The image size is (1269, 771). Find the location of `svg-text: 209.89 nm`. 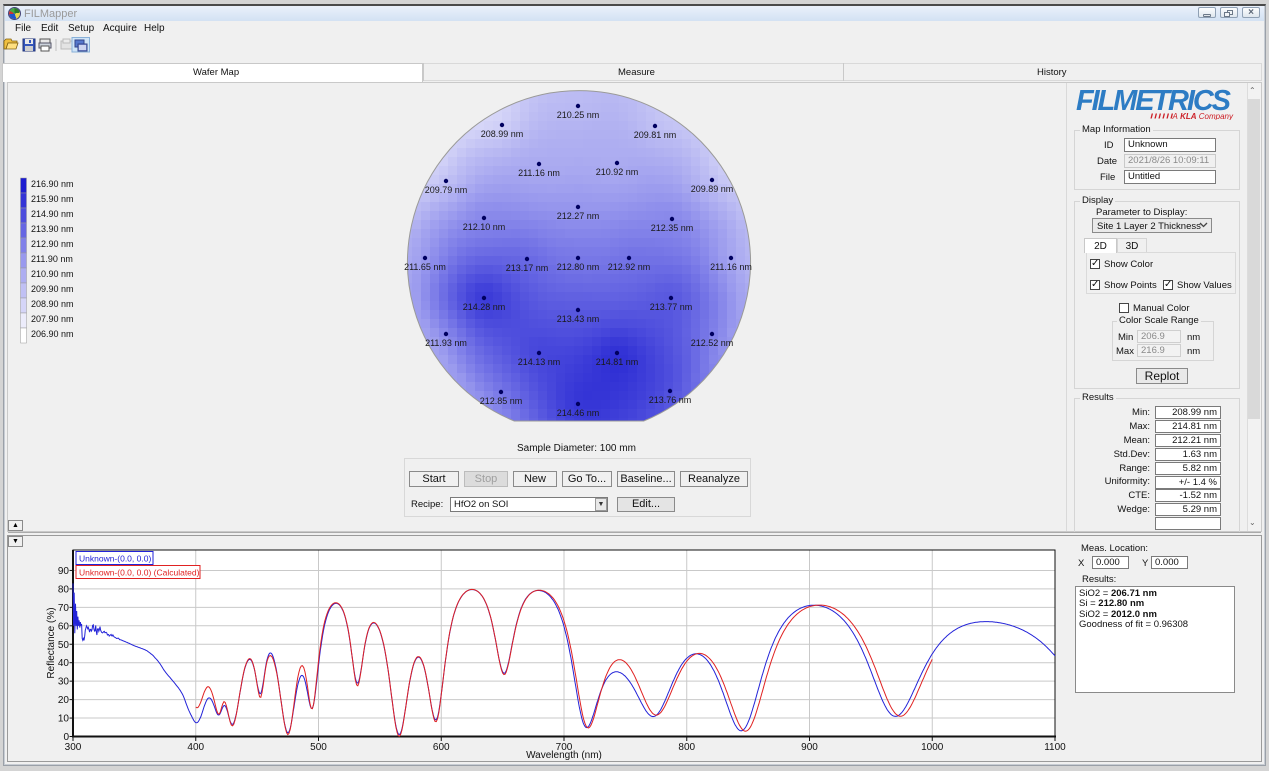

svg-text: 209.89 nm is located at coordinates (712, 189).